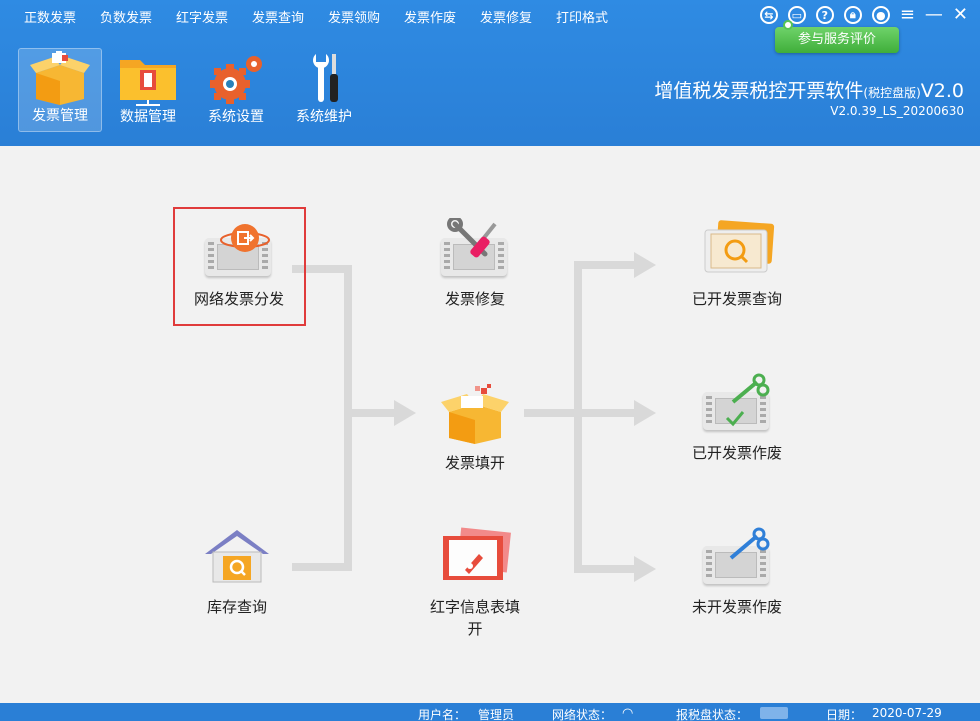 The image size is (980, 721). What do you see at coordinates (238, 299) in the screenshot?
I see `node-label: 网络发票分发` at bounding box center [238, 299].